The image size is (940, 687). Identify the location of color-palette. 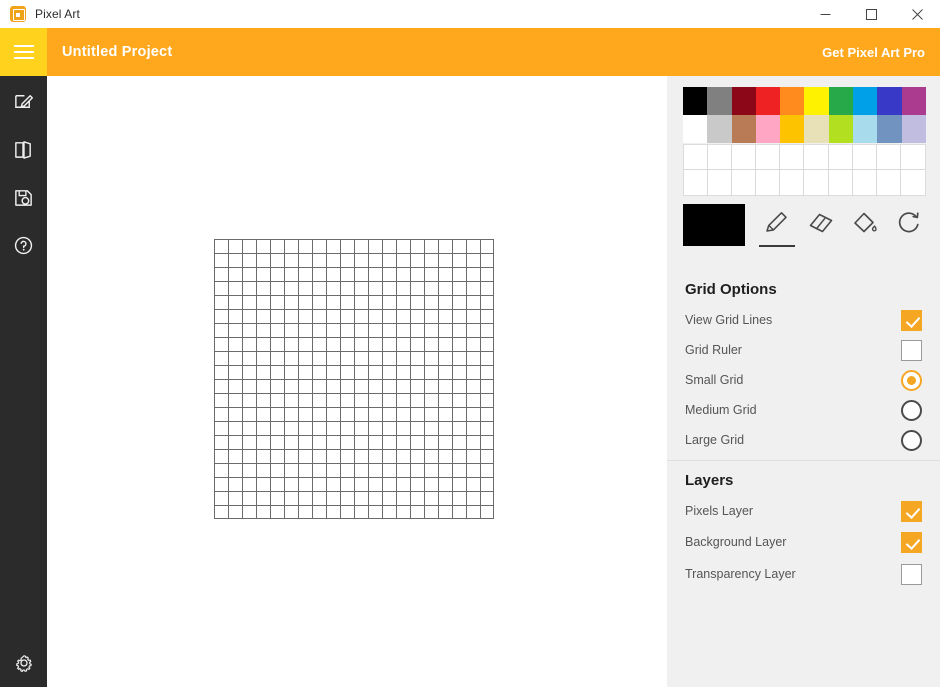
(804, 115).